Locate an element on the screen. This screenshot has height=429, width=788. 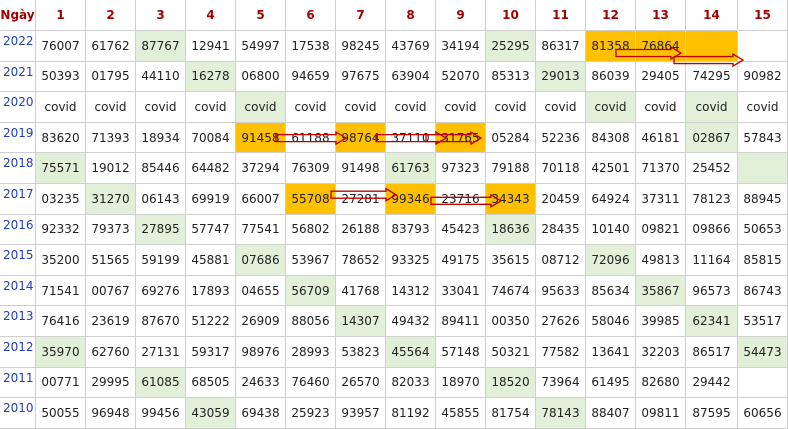
result-value: 49432 is located at coordinates (410, 321).